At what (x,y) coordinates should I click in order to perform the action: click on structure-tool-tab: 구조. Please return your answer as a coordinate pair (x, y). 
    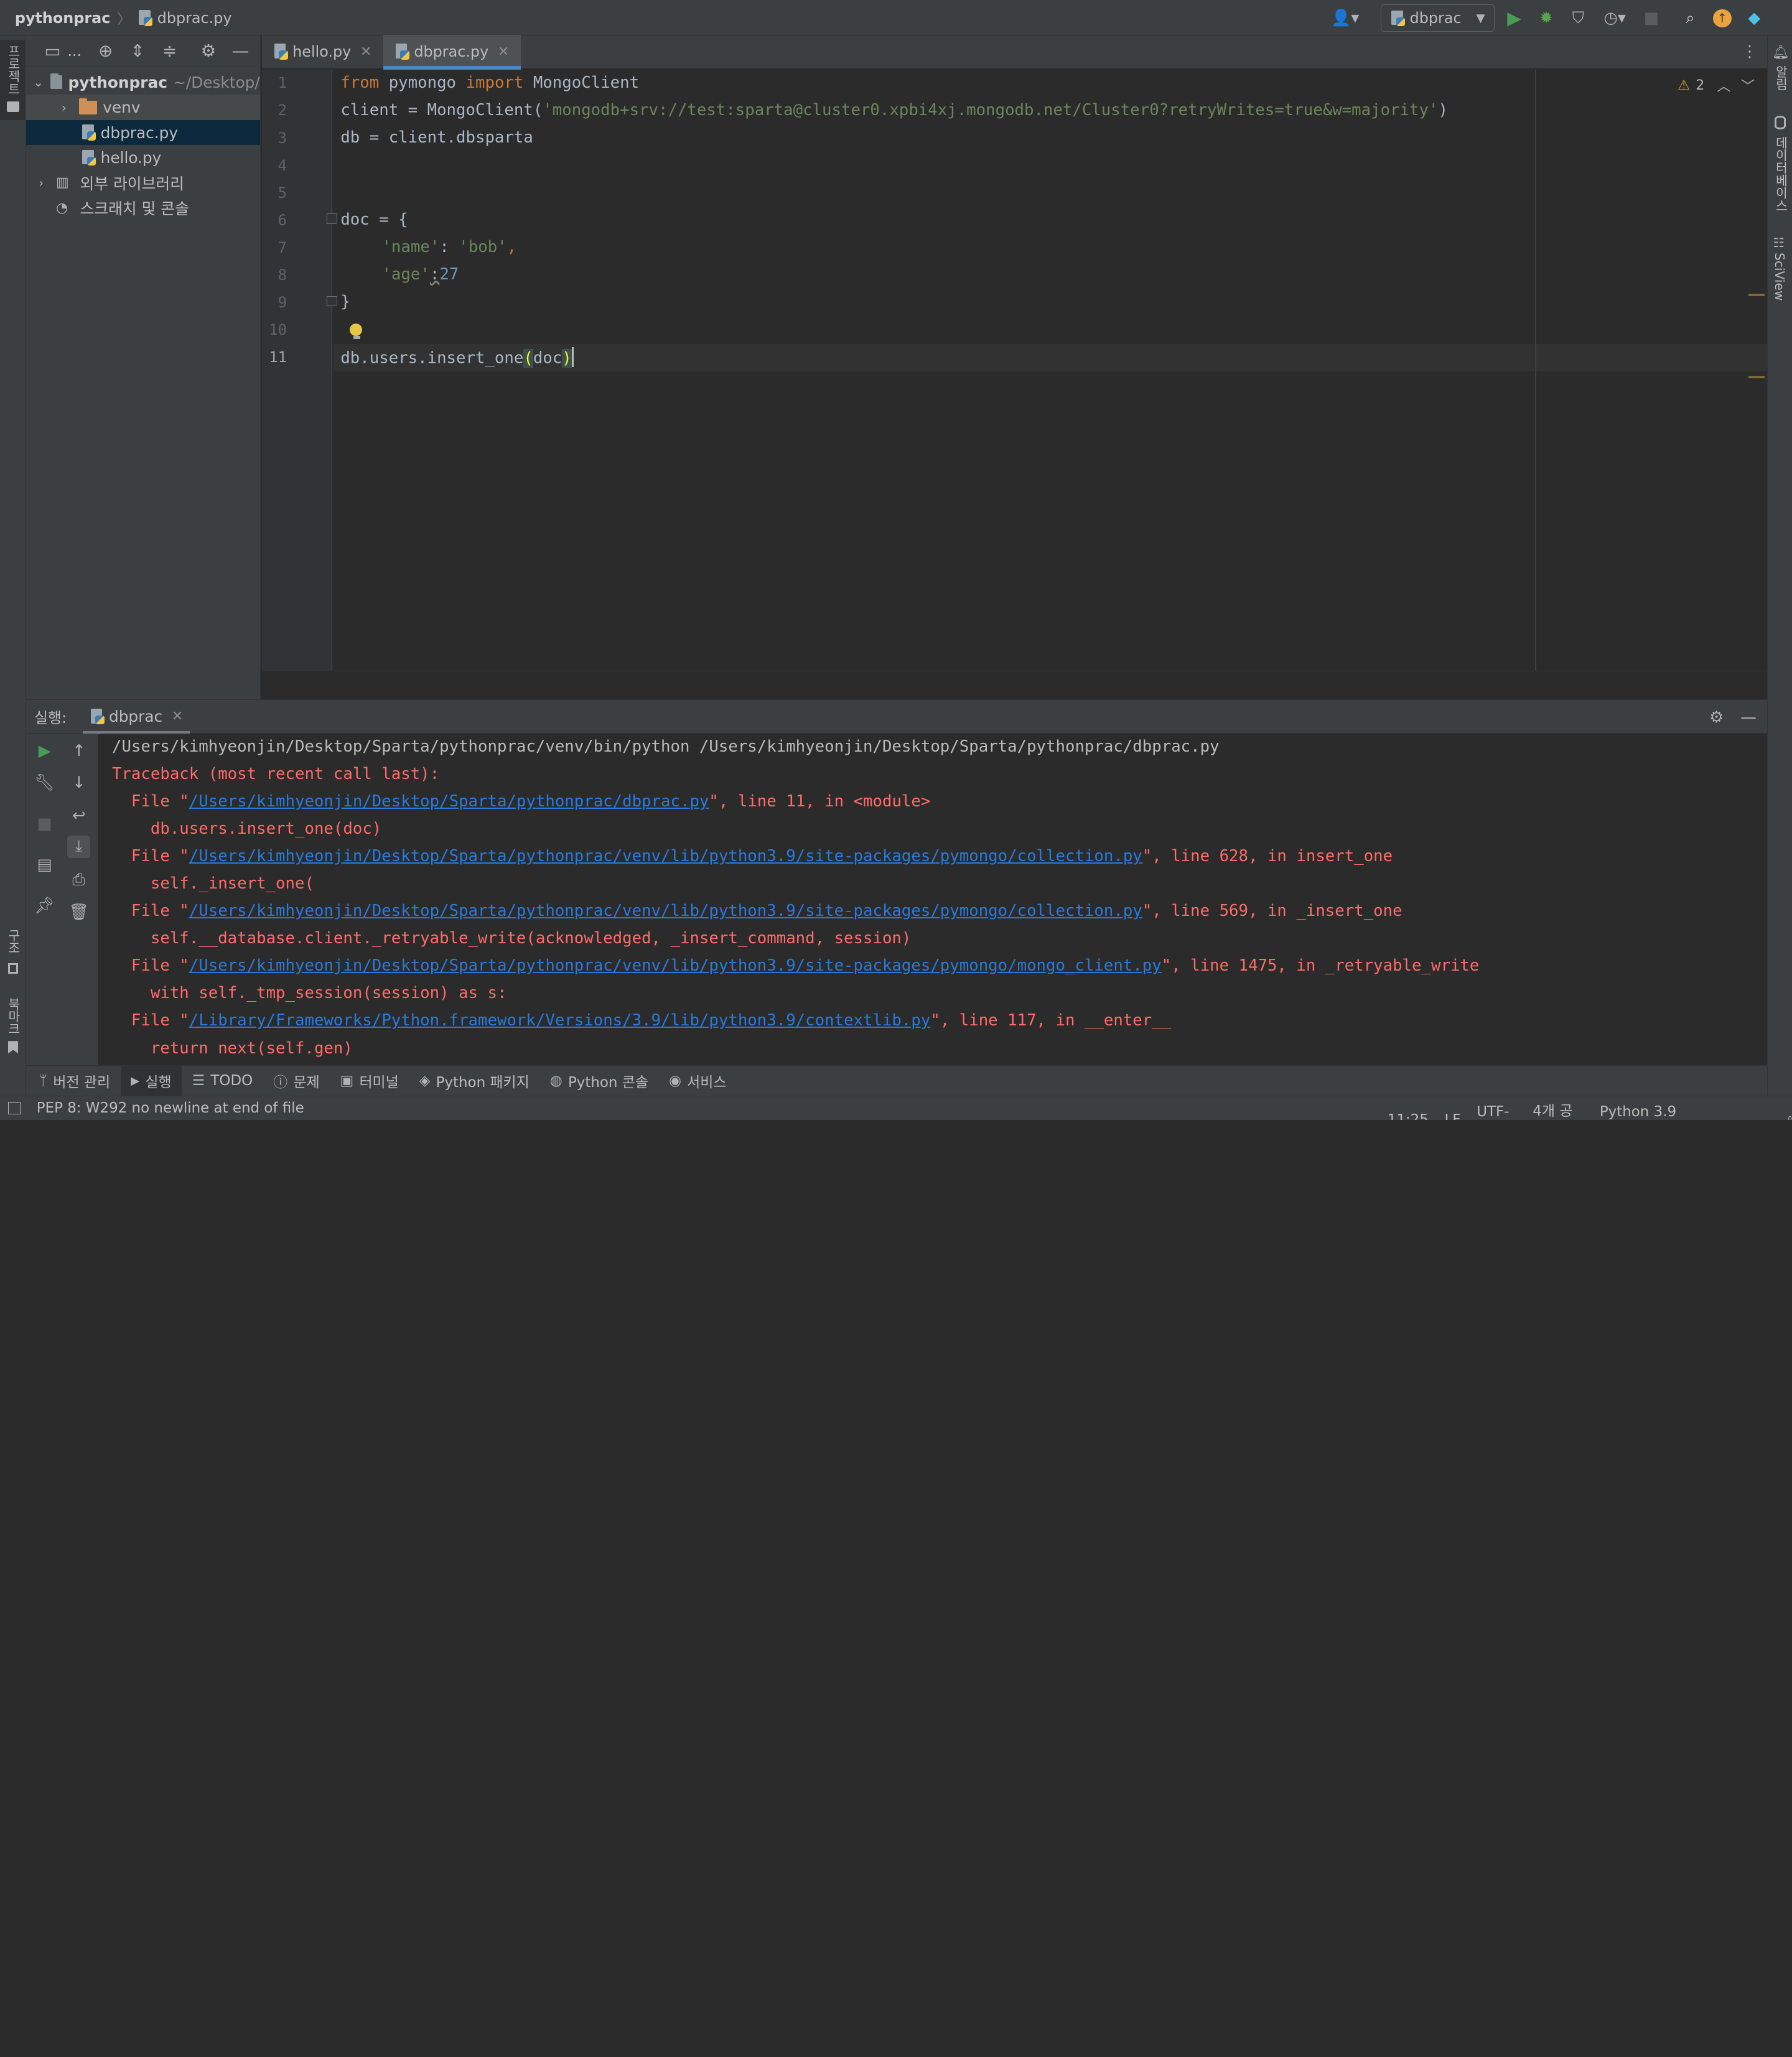
    Looking at the image, I should click on (13, 941).